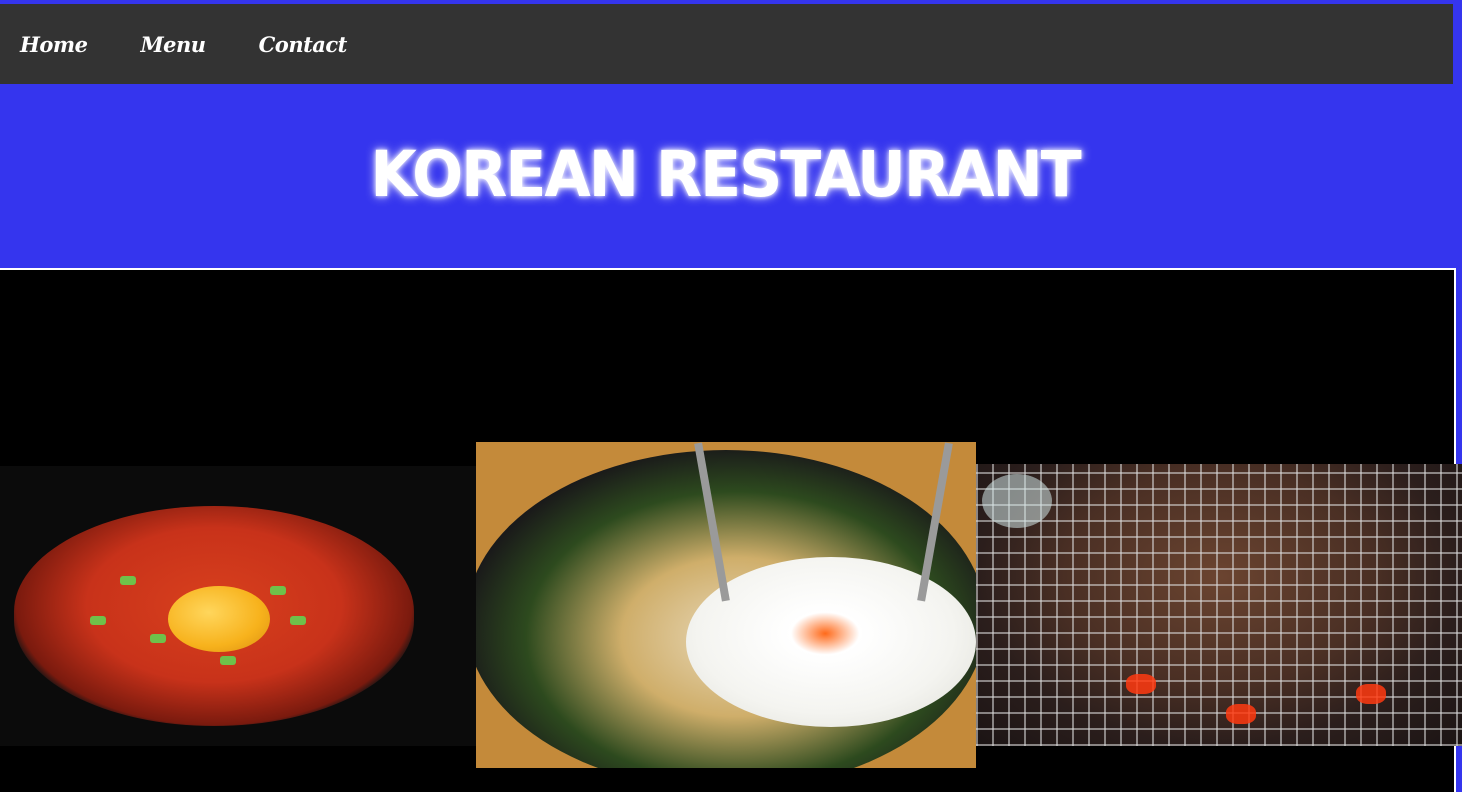 Image resolution: width=1462 pixels, height=792 pixels. What do you see at coordinates (726, 44) in the screenshot?
I see `top-navbar: Home Menu Contact` at bounding box center [726, 44].